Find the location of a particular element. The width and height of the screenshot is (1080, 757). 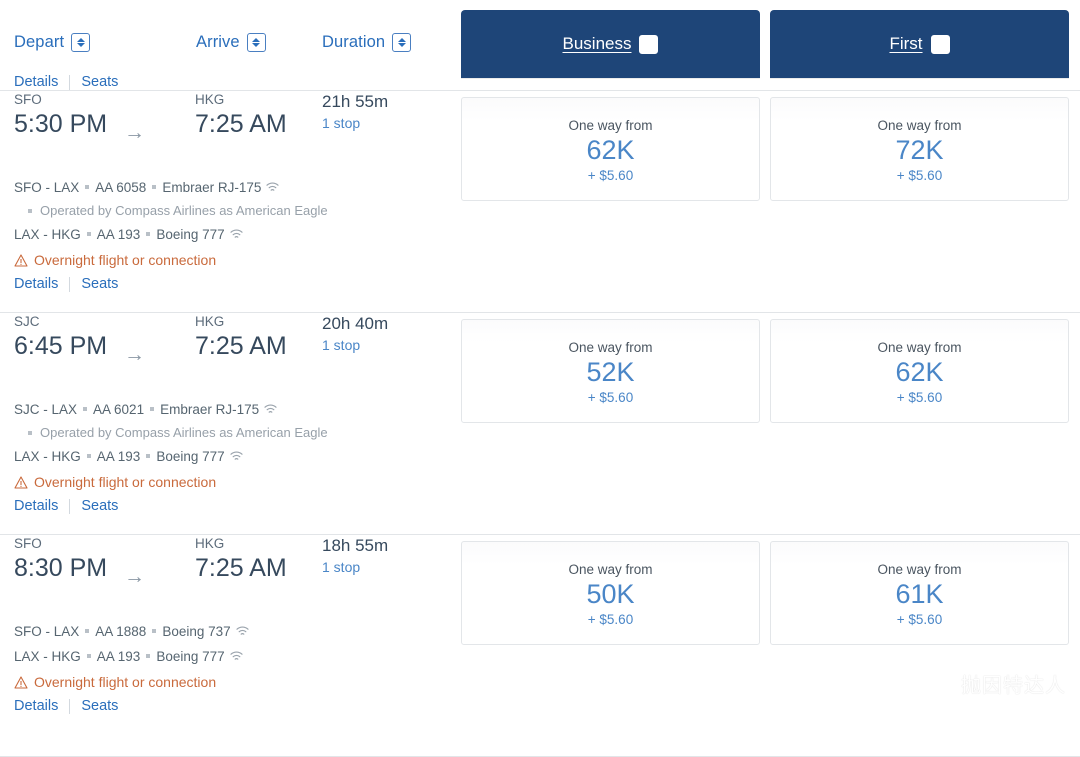

leg-flight-number: AA 6058 is located at coordinates (121, 187).